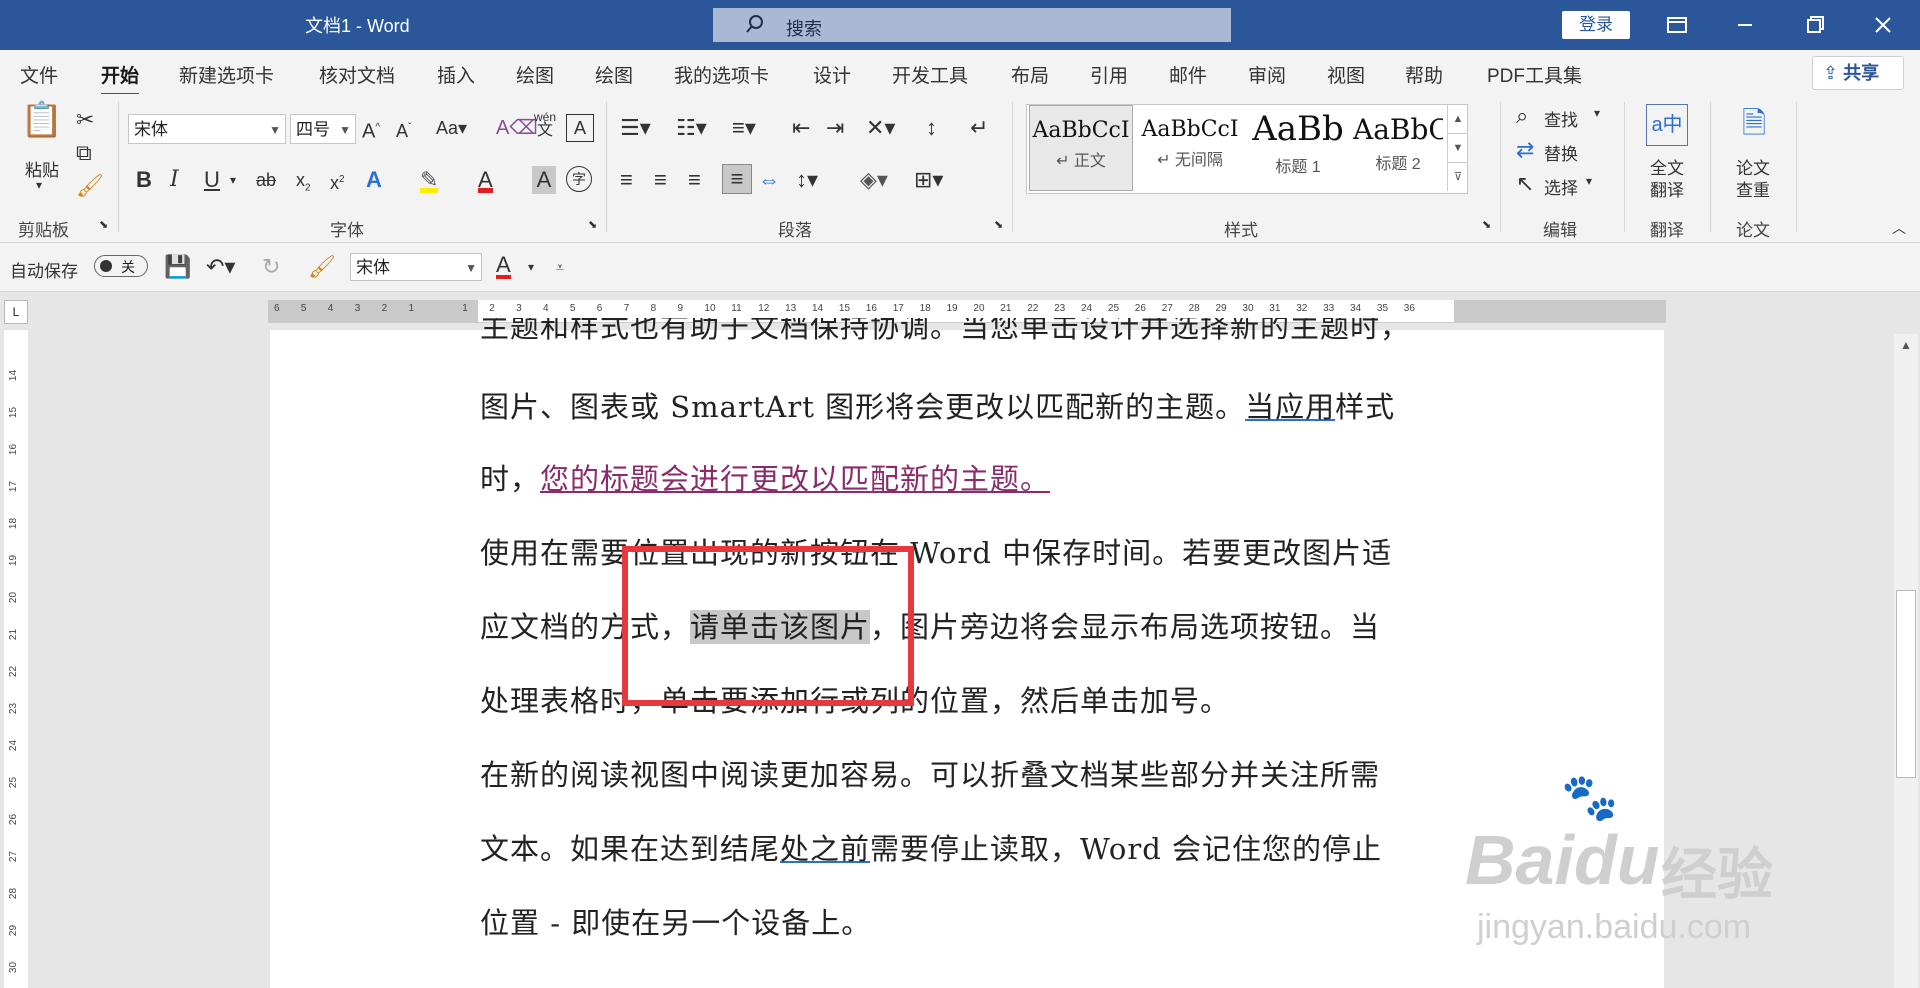  I want to click on tab-my-tab: 我的选项卡, so click(721, 74).